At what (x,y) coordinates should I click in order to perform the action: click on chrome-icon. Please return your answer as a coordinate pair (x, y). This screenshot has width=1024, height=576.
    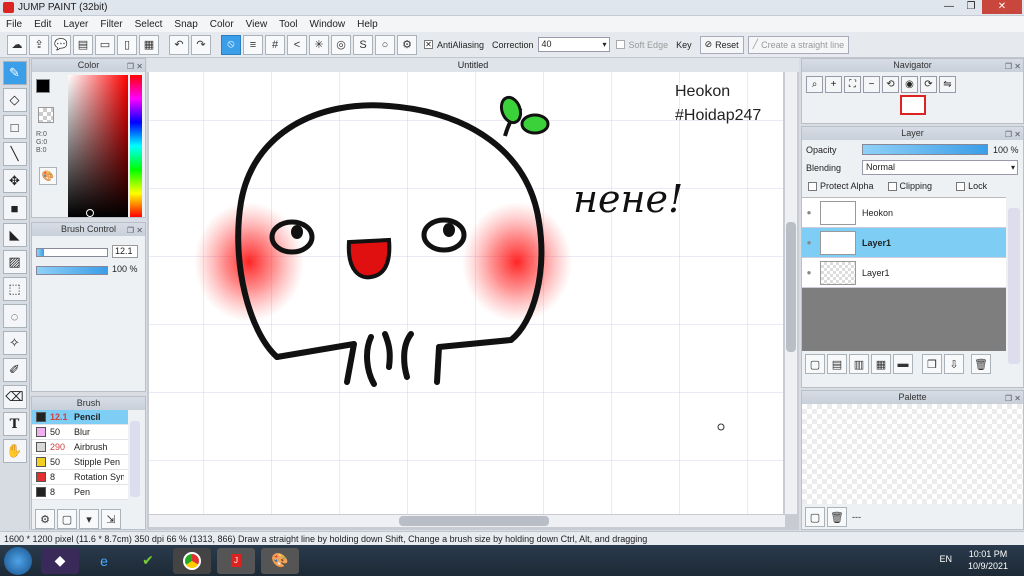
    Looking at the image, I should click on (192, 560).